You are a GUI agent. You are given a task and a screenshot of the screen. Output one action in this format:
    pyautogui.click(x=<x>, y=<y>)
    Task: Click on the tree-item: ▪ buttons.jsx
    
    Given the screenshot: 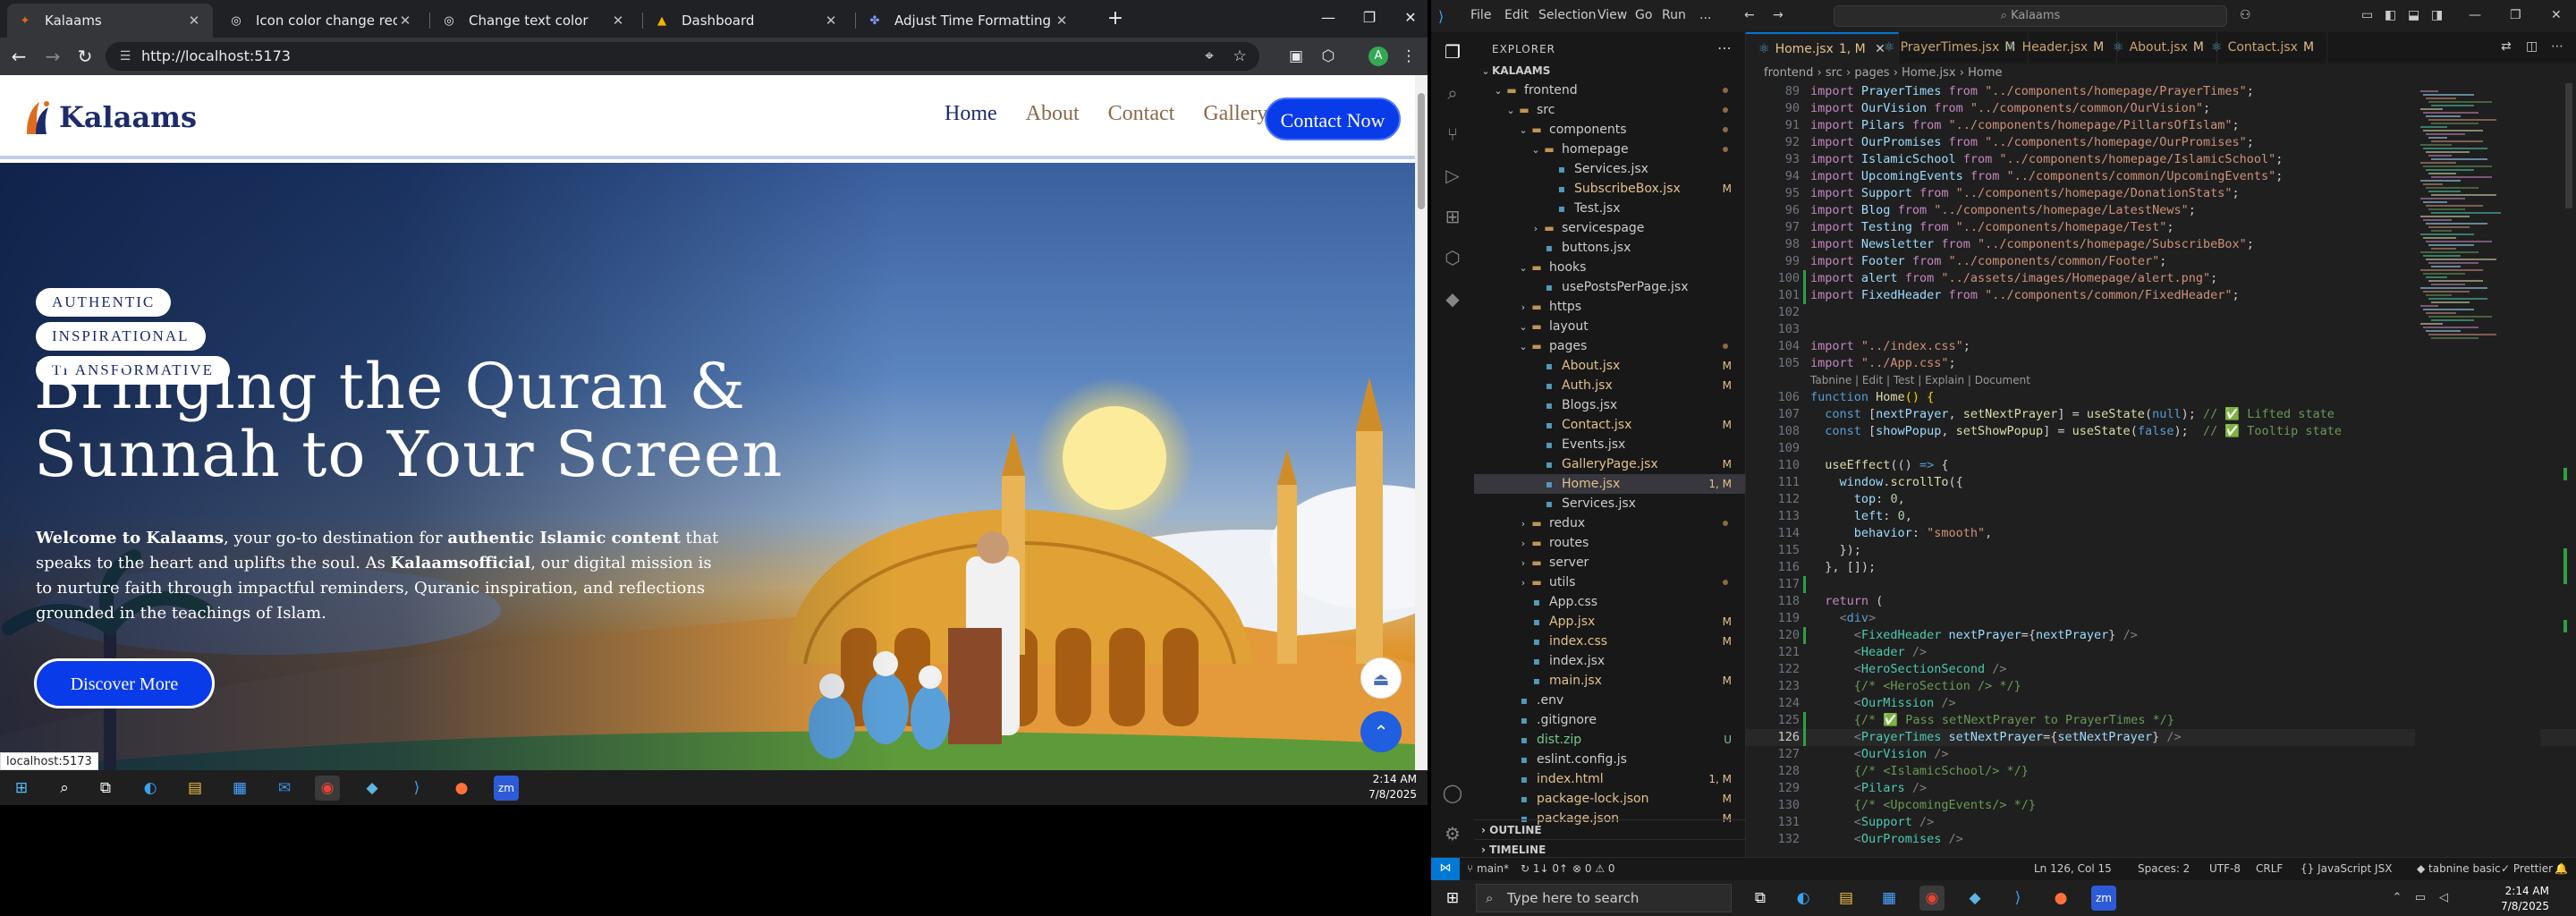 What is the action you would take?
    pyautogui.click(x=1609, y=248)
    